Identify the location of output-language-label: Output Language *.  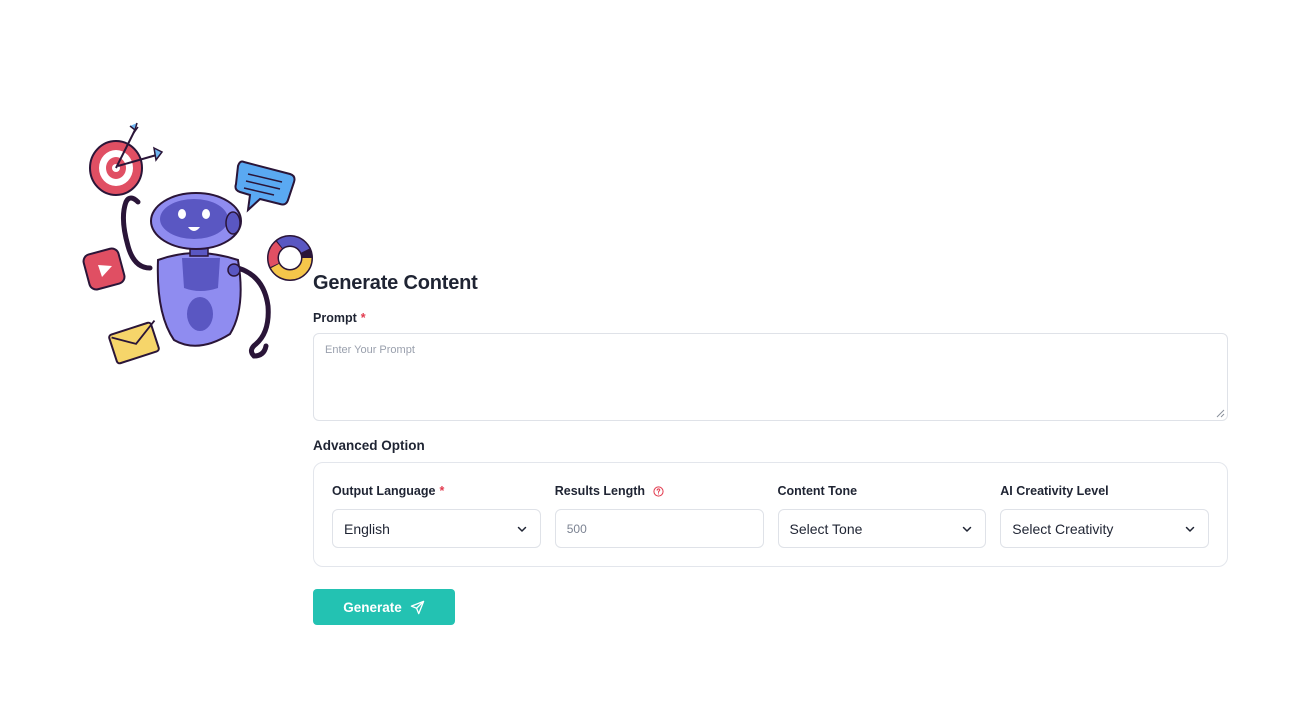
(436, 491).